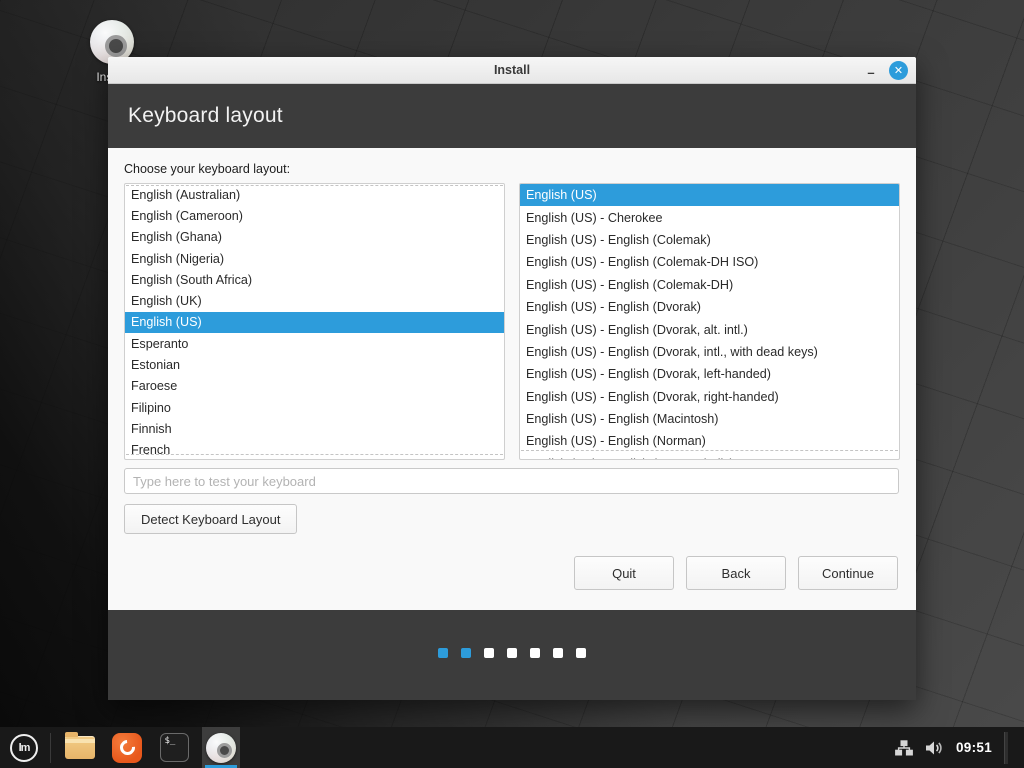 The height and width of the screenshot is (768, 1024). Describe the element at coordinates (50, 747) in the screenshot. I see `taskbar-separator` at that location.